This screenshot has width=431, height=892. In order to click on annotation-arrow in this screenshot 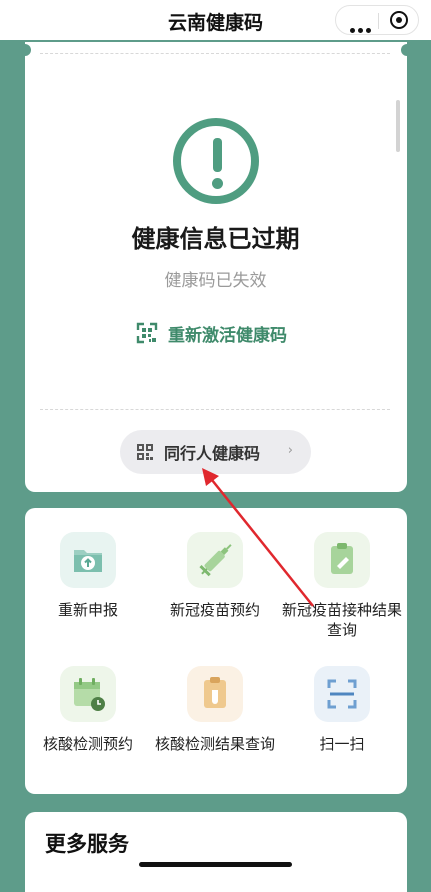, I will do `click(258, 537)`.